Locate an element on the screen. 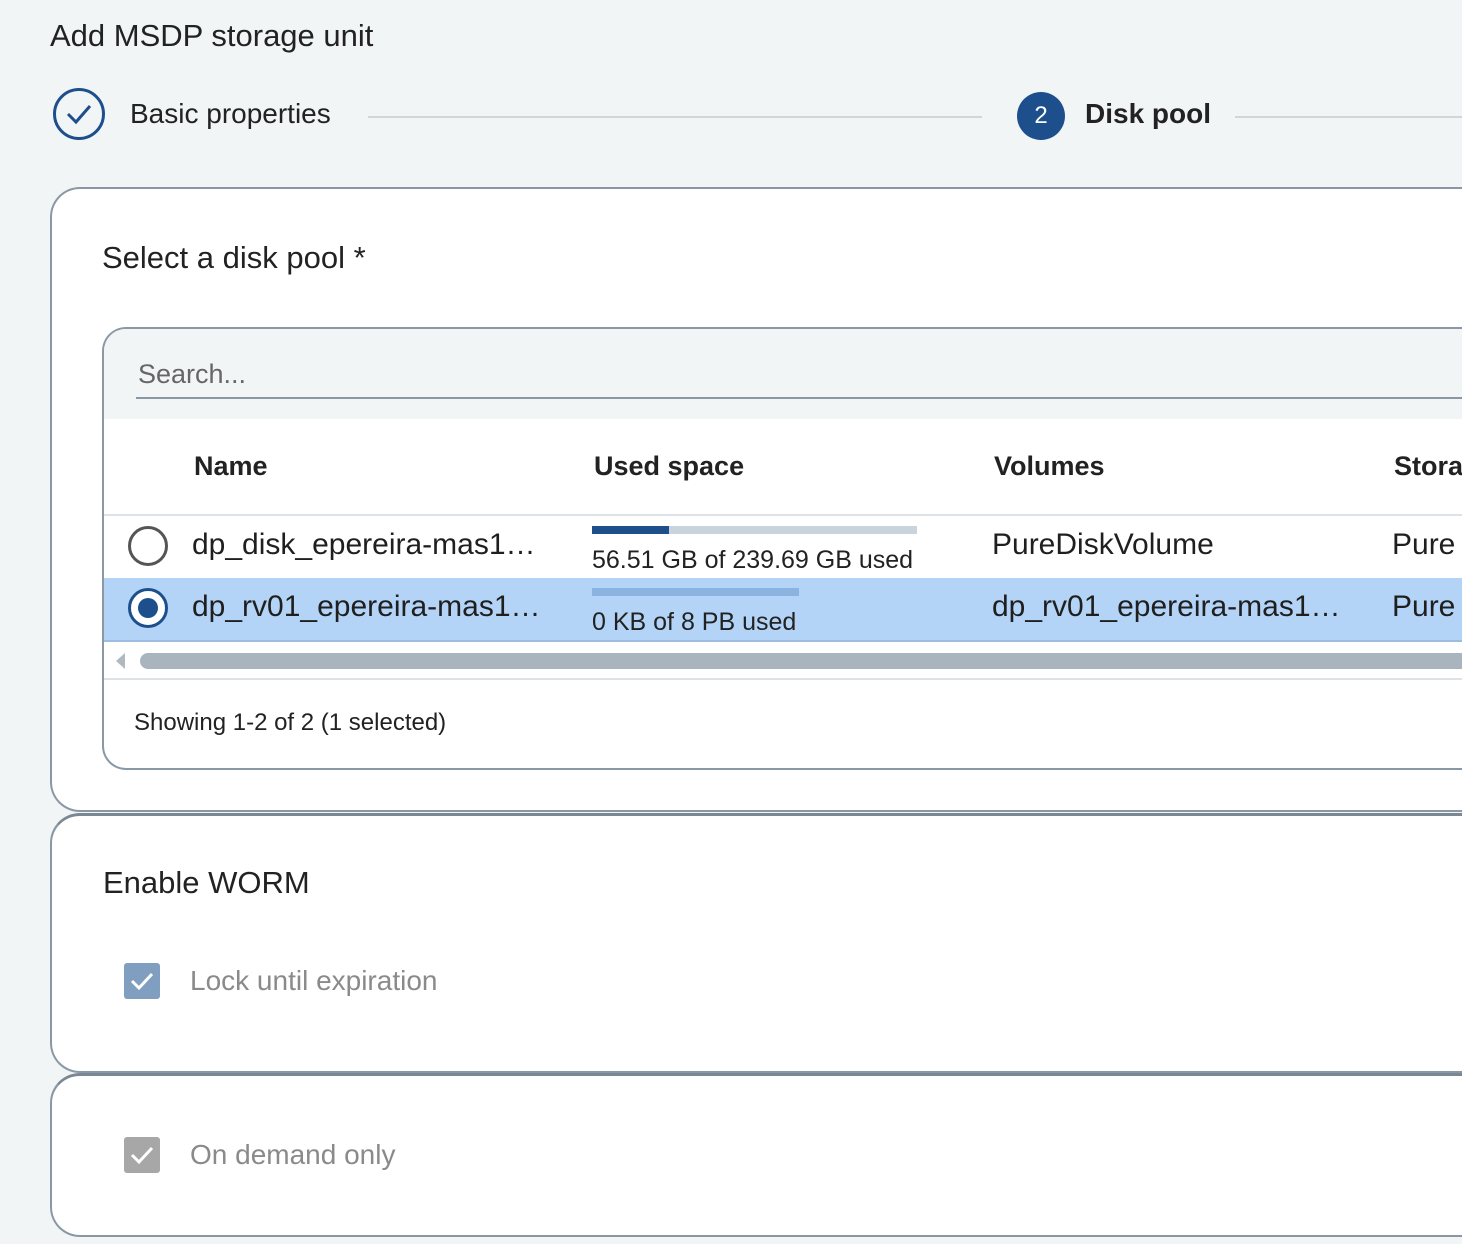 The height and width of the screenshot is (1244, 1462). row-radio-button-selected is located at coordinates (148, 608).